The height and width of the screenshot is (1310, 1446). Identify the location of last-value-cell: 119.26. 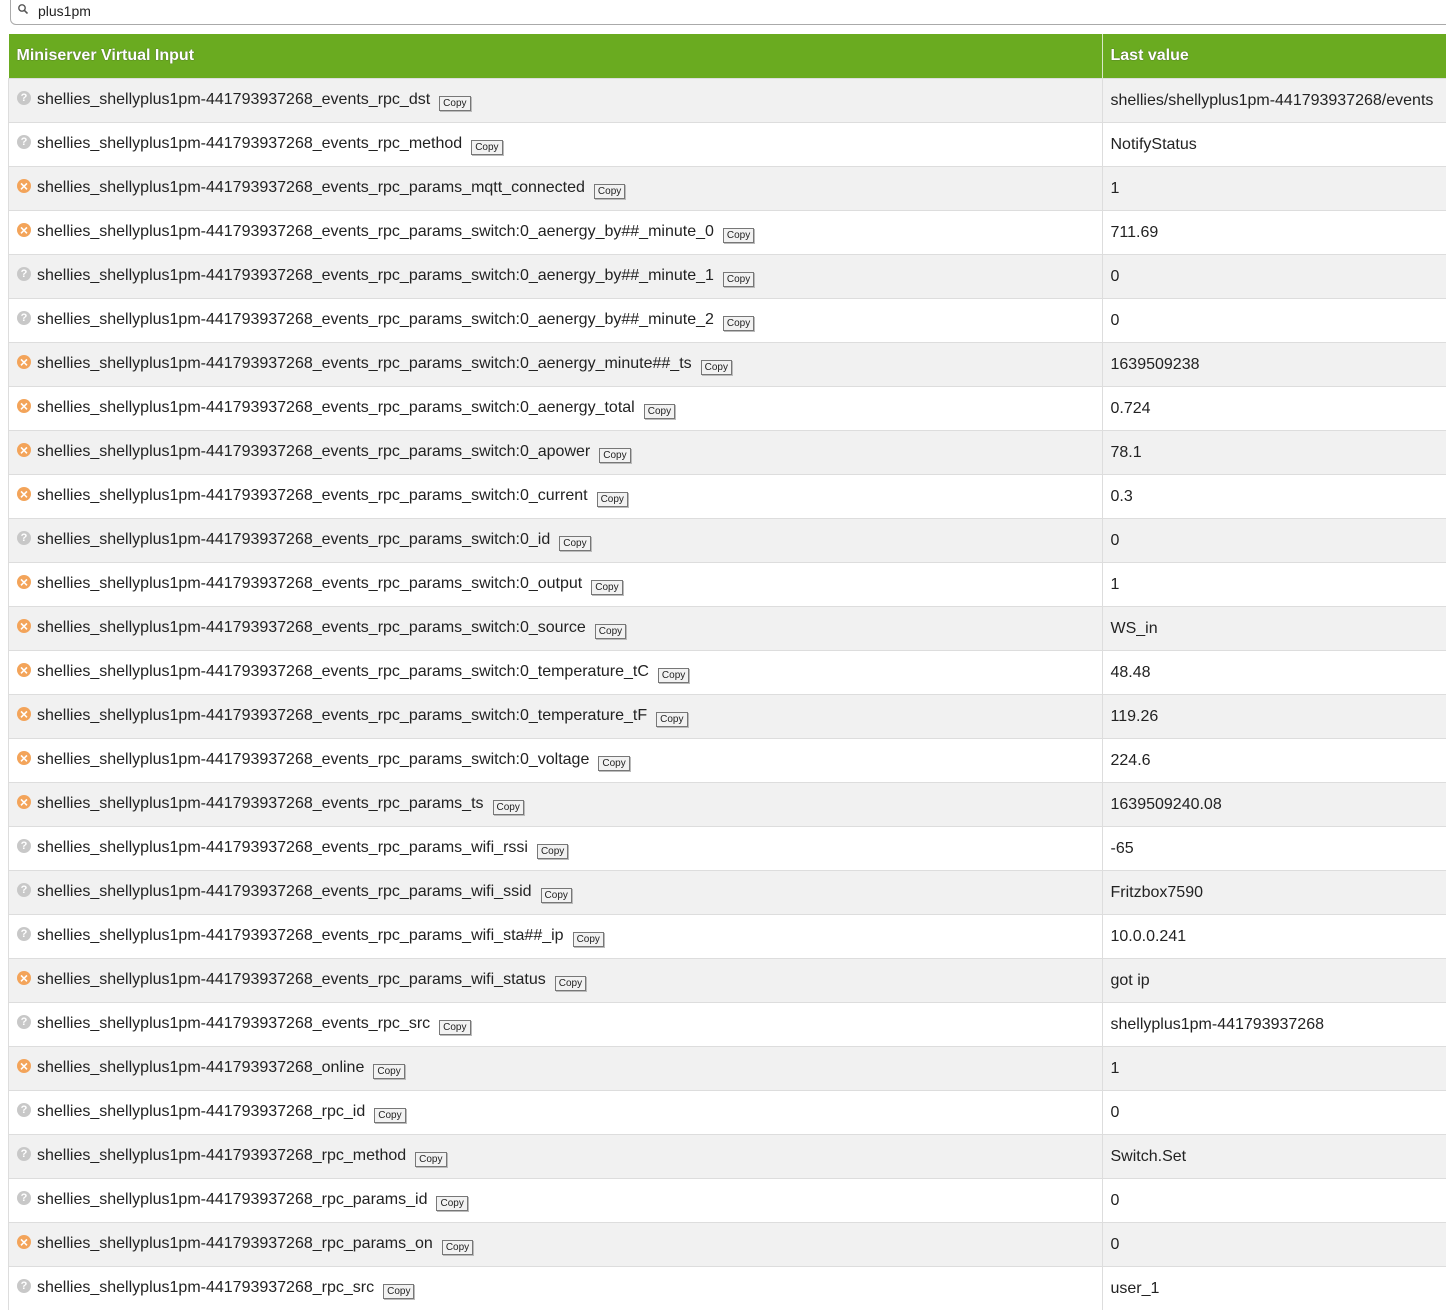
(1274, 717).